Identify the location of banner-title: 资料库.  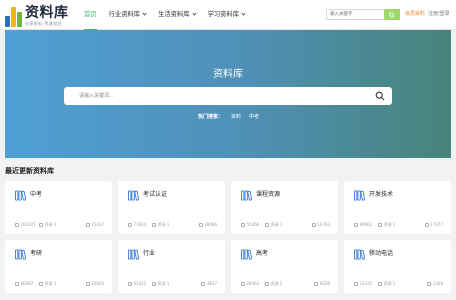
(228, 74).